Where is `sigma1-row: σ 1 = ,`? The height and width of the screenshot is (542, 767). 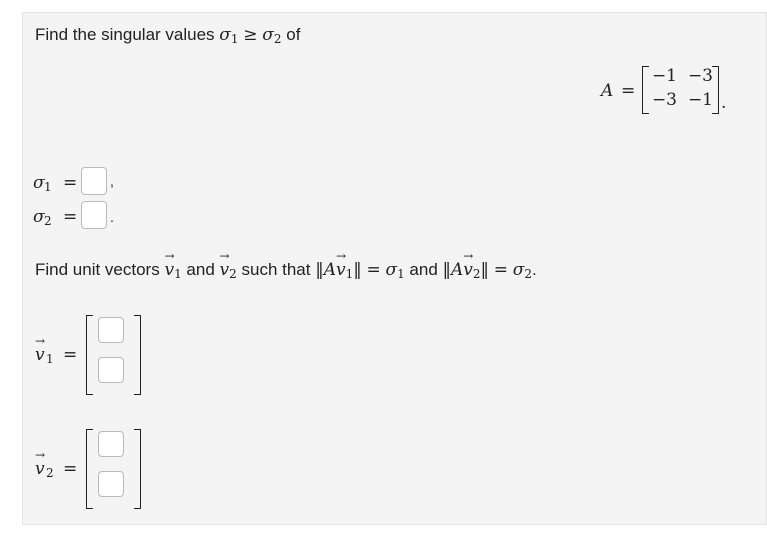 sigma1-row: σ 1 = , is located at coordinates (93, 182).